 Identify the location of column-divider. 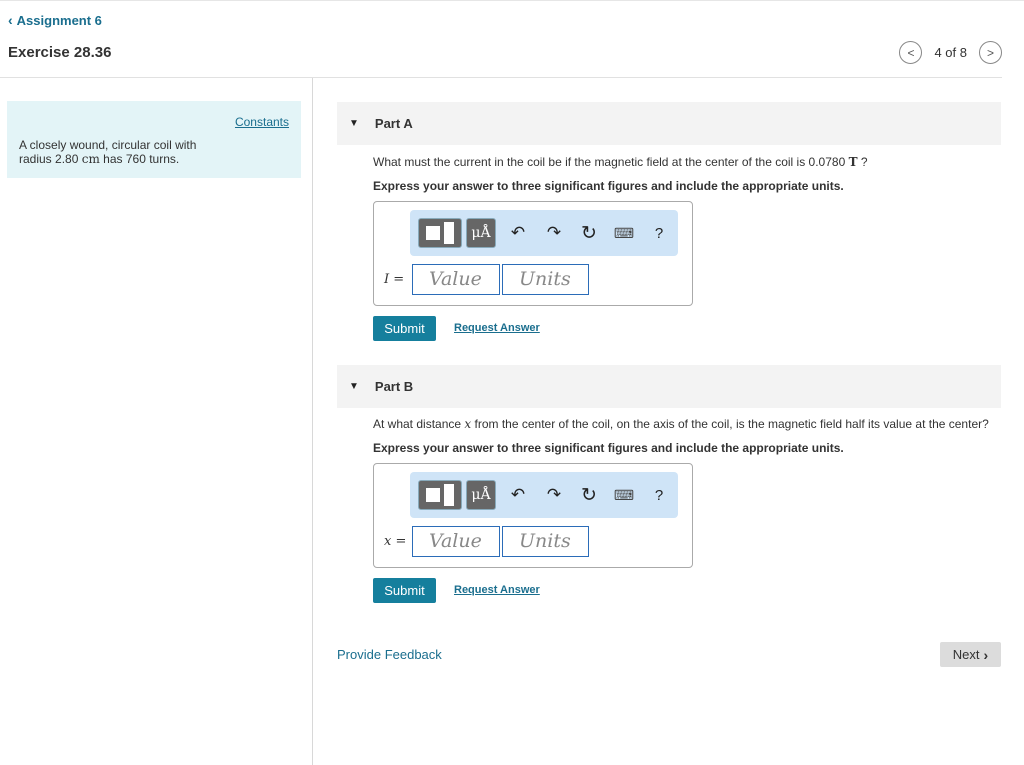
(312, 421).